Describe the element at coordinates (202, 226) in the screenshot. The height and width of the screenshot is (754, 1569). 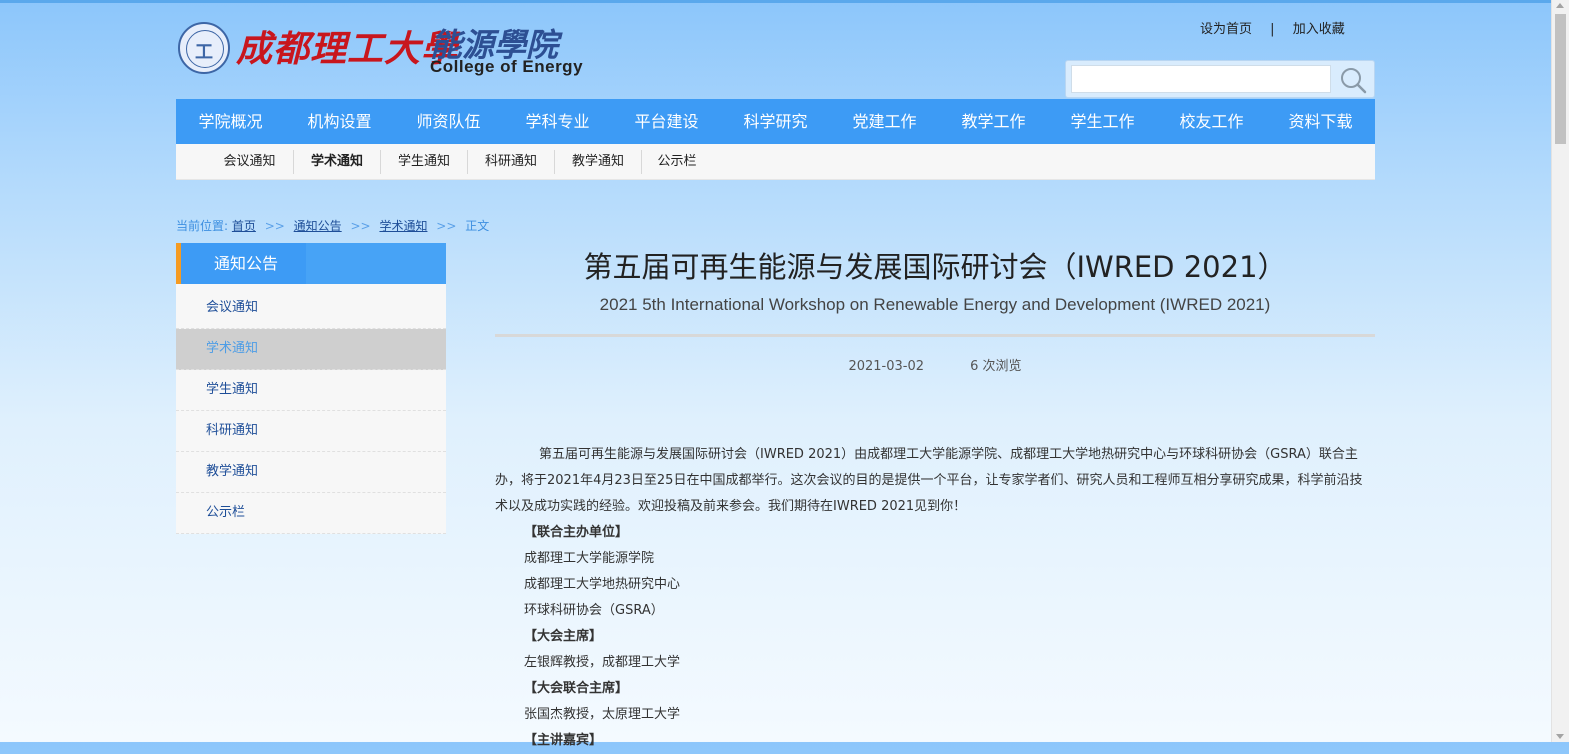
I see `breadcrumb-prefix: 当前位置:` at that location.